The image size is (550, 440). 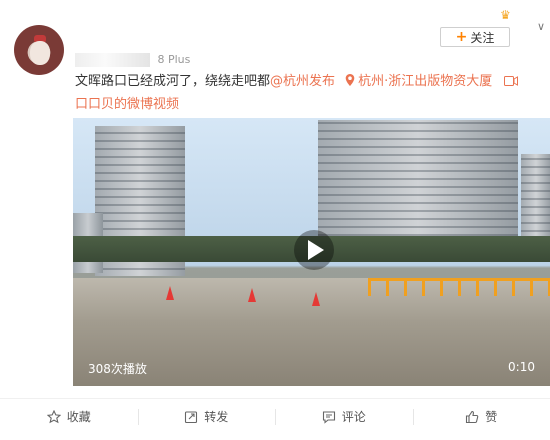 I want to click on mention-link: @杭州发布, so click(x=302, y=81).